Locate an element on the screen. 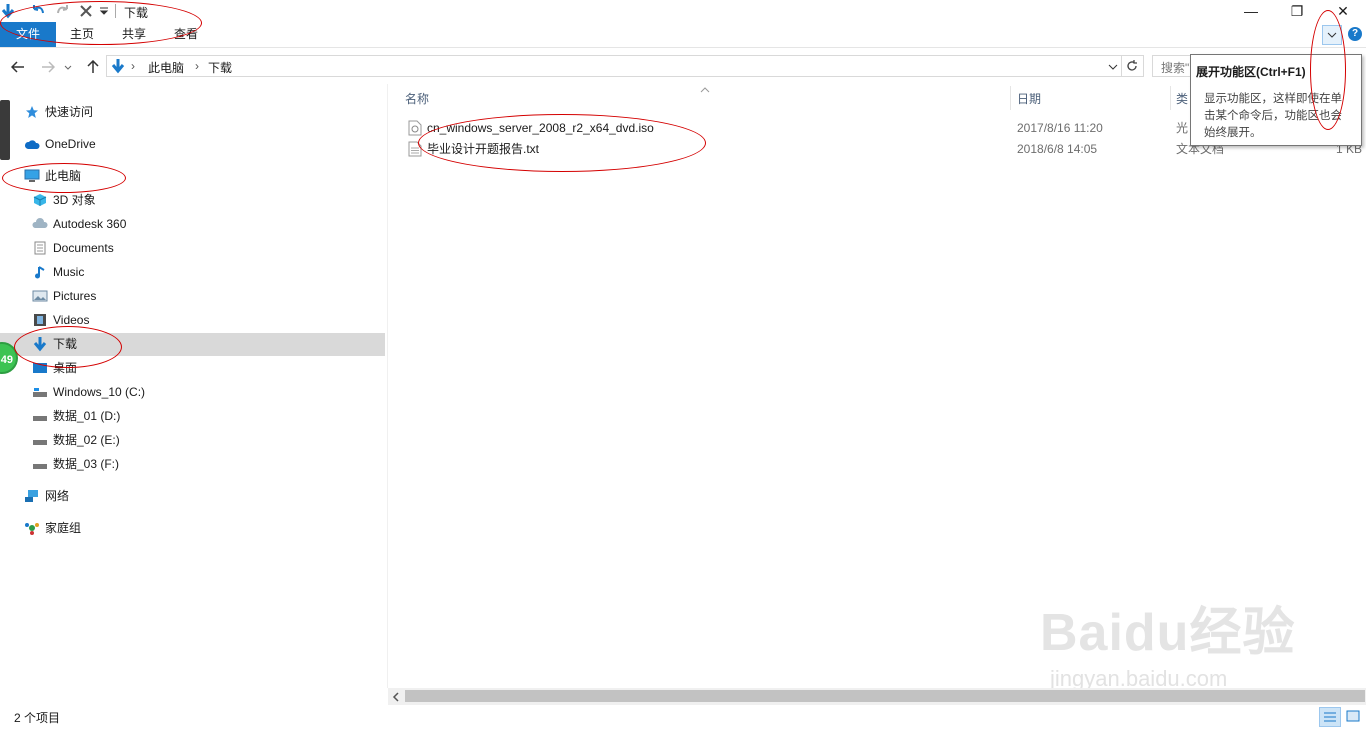 The height and width of the screenshot is (729, 1366). cloud-drive-icon is located at coordinates (40, 224).